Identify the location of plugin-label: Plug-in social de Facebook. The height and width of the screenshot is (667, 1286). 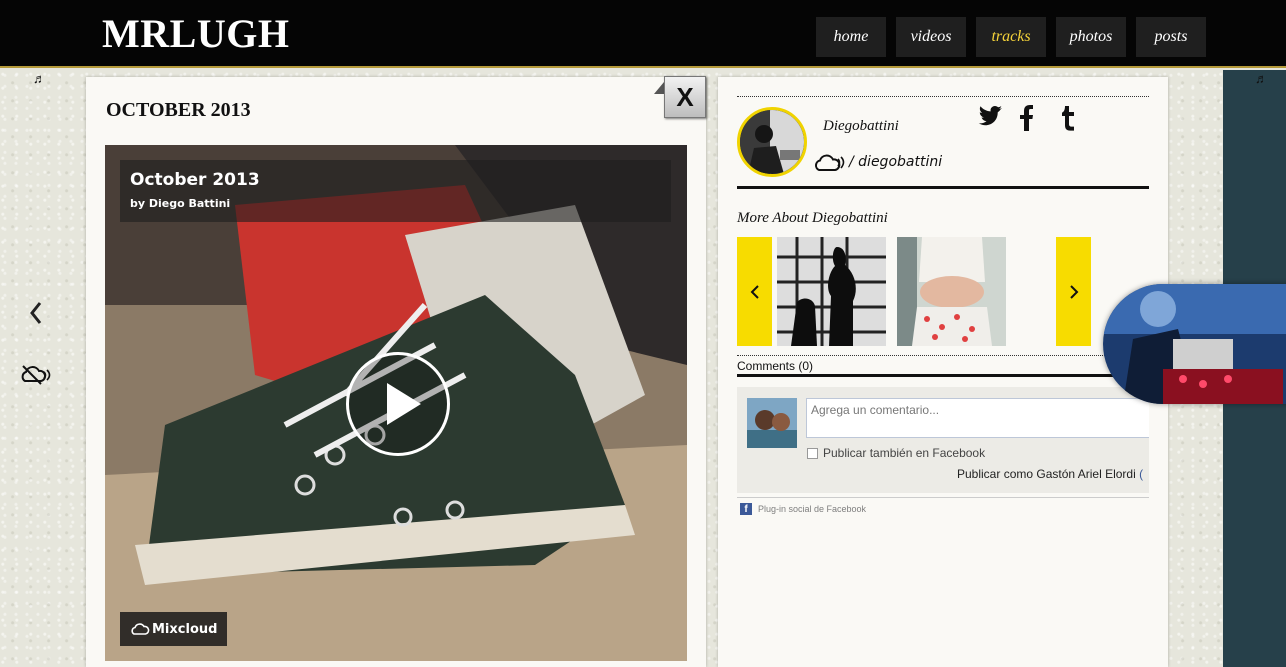
(812, 509).